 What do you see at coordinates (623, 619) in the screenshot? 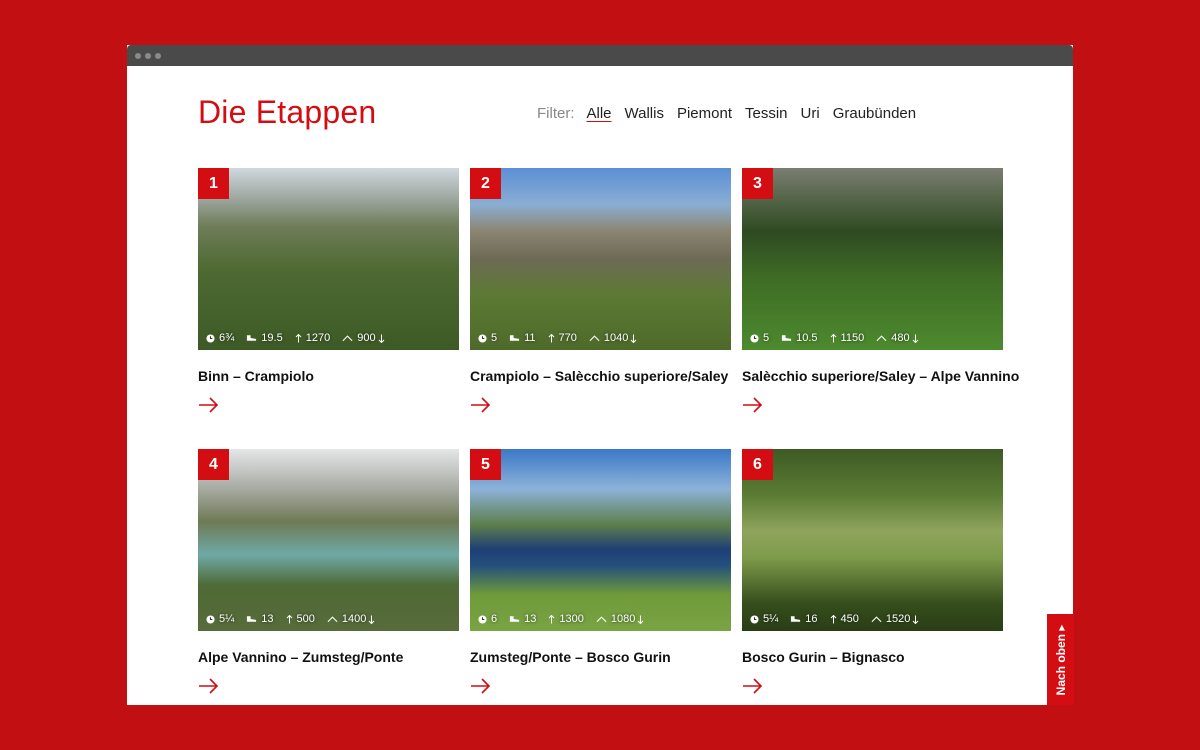
I see `descent-value: 1080` at bounding box center [623, 619].